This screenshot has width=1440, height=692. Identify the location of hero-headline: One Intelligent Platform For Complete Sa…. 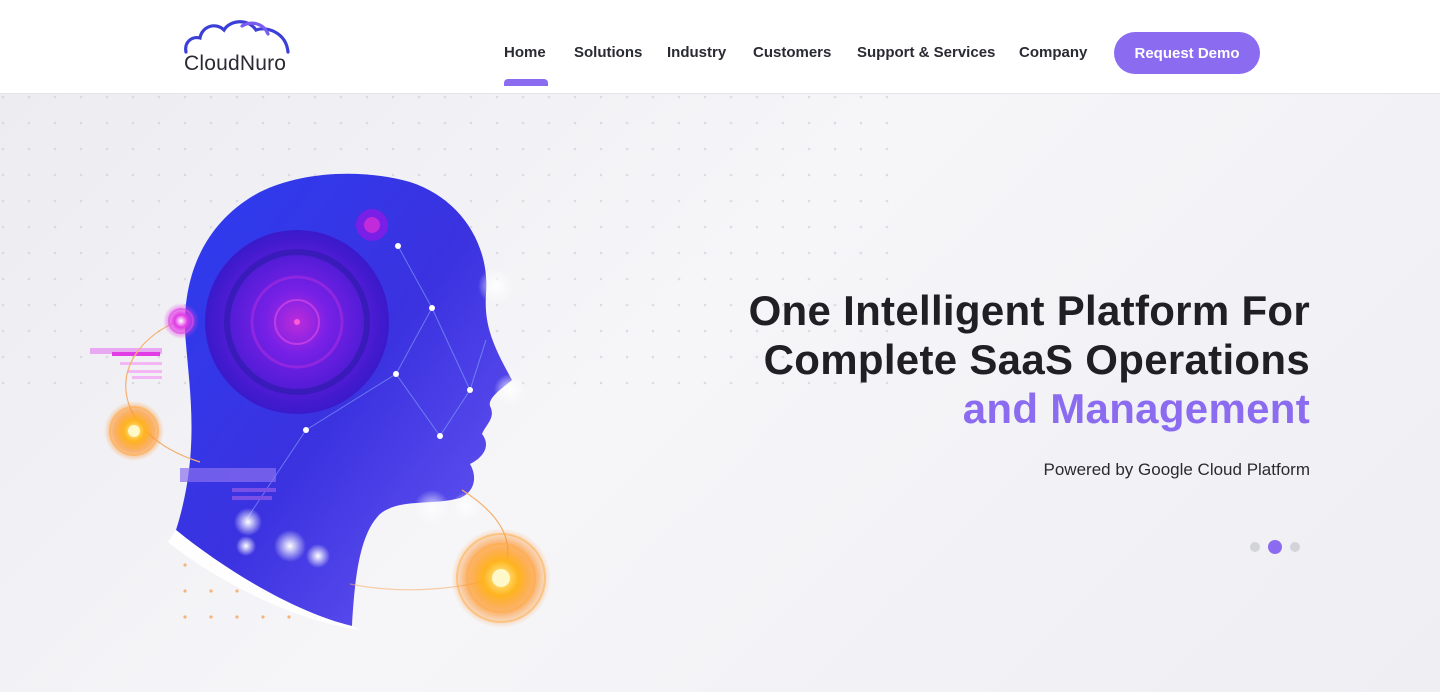
(1029, 359).